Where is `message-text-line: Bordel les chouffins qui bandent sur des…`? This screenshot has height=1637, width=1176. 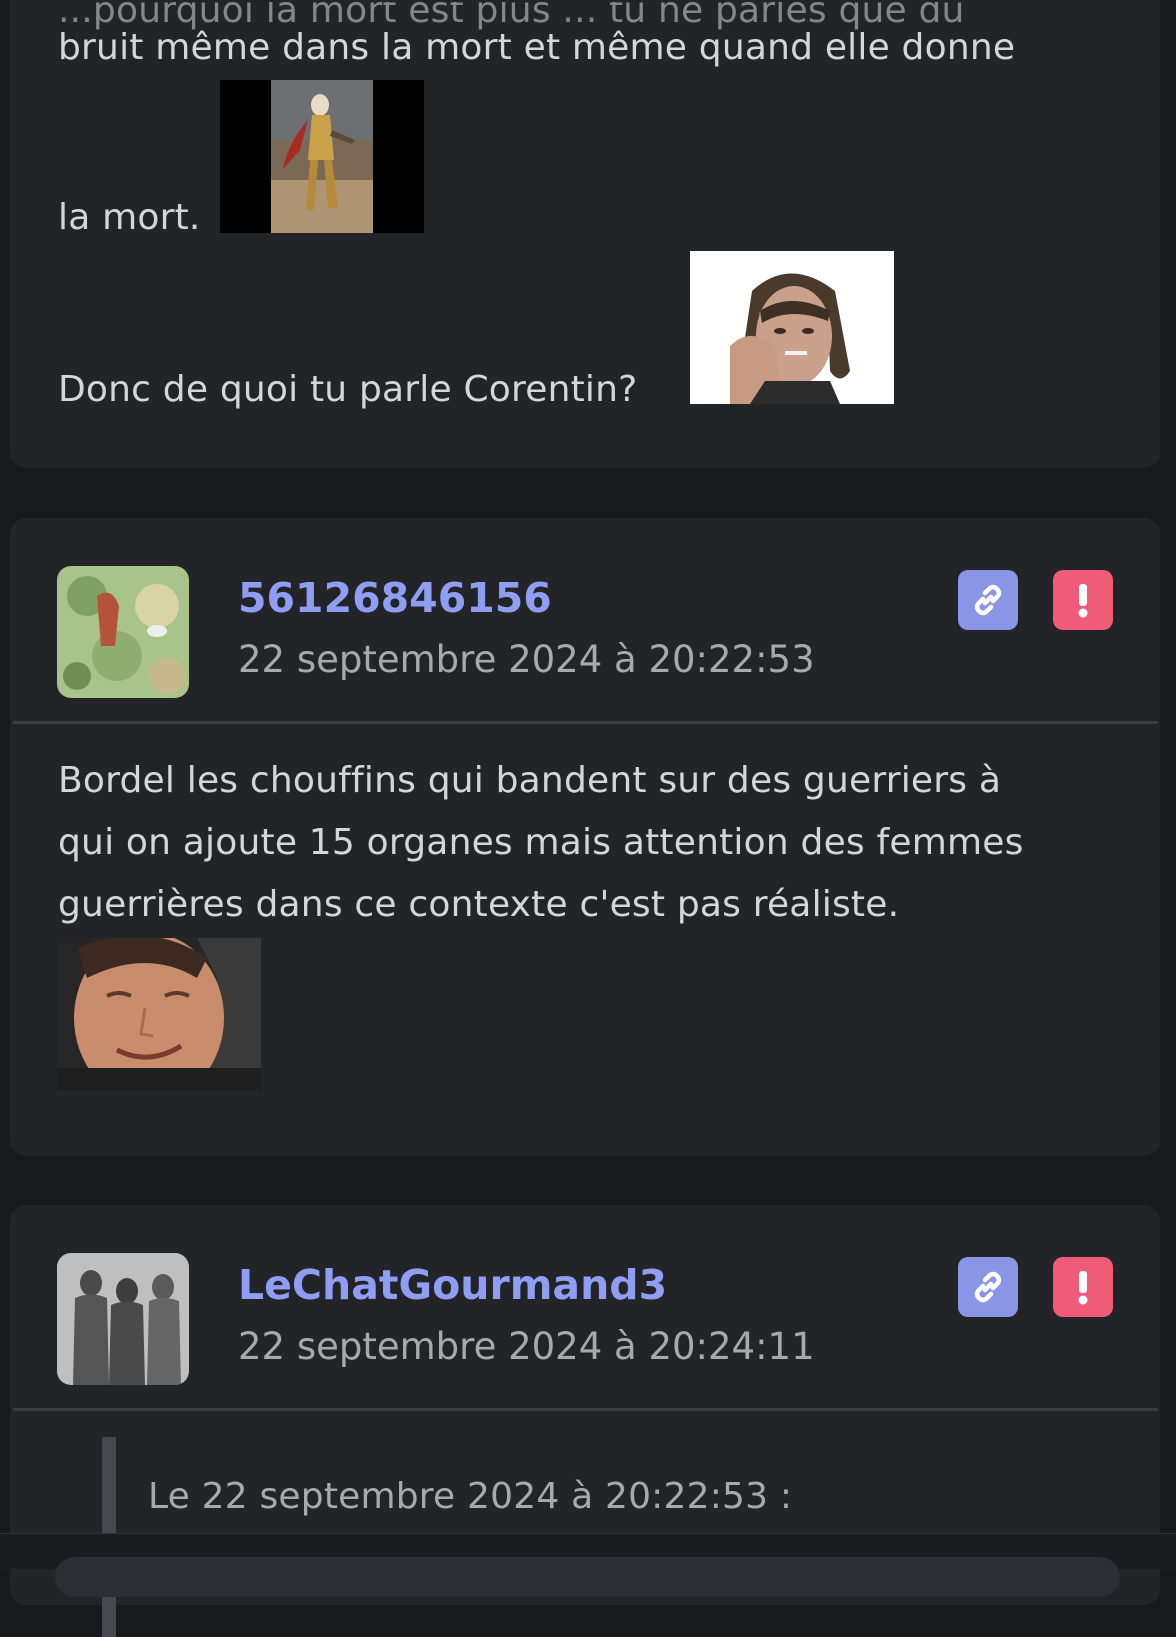 message-text-line: Bordel les chouffins qui bandent sur des… is located at coordinates (530, 780).